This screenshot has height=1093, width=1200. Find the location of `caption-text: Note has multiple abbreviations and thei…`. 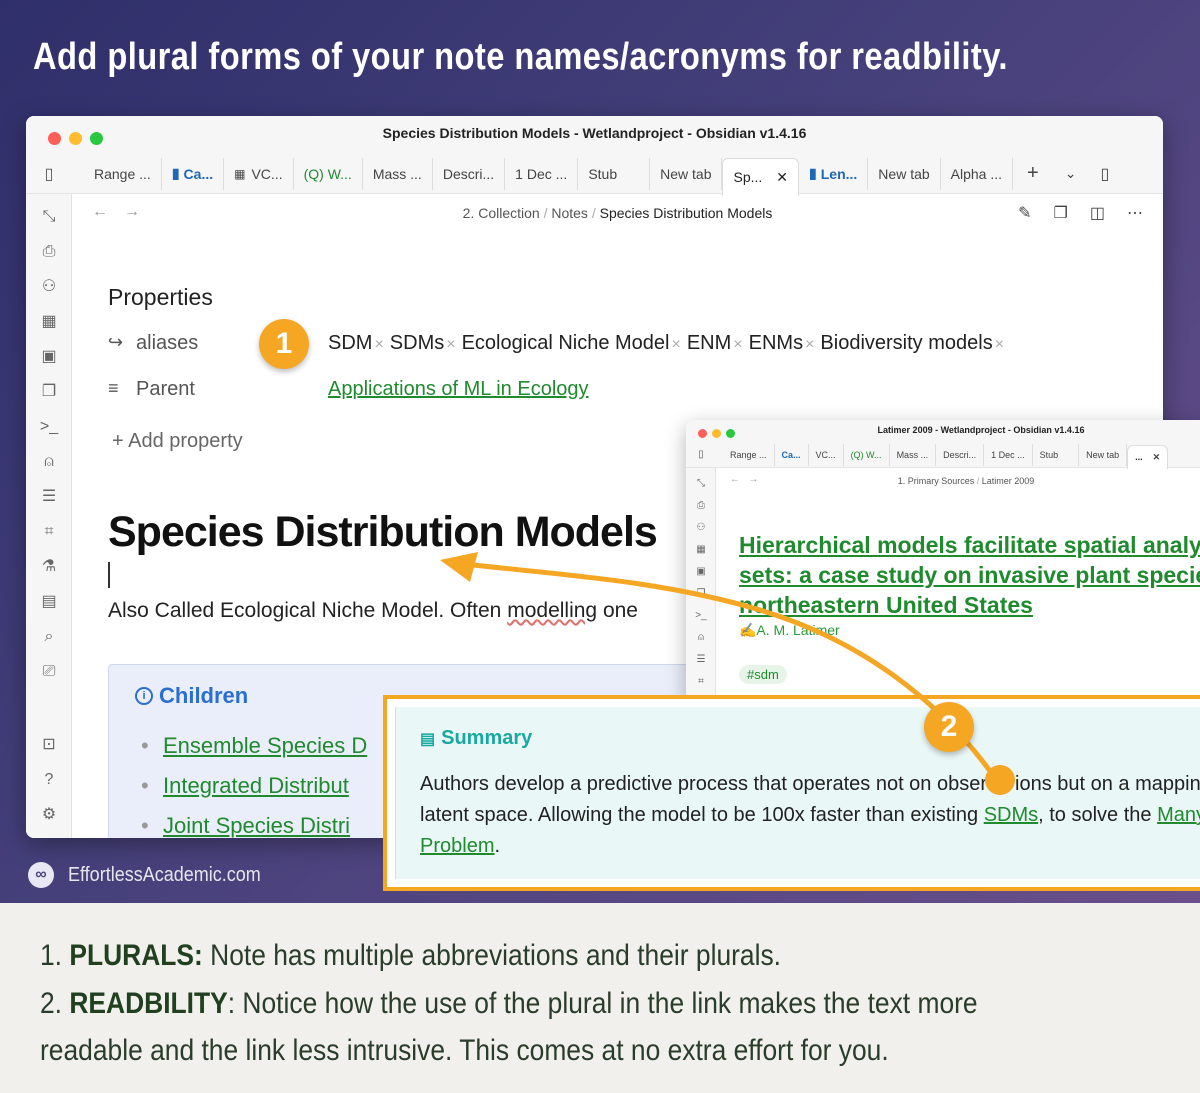

caption-text: Note has multiple abbreviations and thei… is located at coordinates (492, 955).